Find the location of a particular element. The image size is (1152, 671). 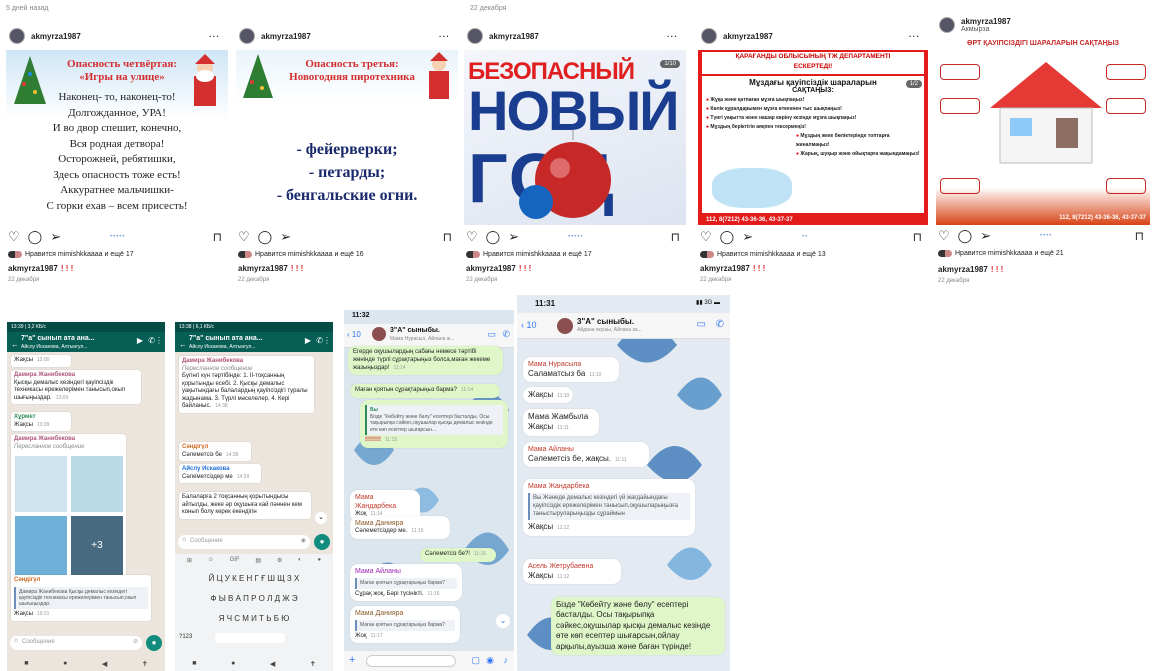

message-bubble: Мама Данияра Сәлеметсіздер ме. 11:15 is located at coordinates (400, 527).